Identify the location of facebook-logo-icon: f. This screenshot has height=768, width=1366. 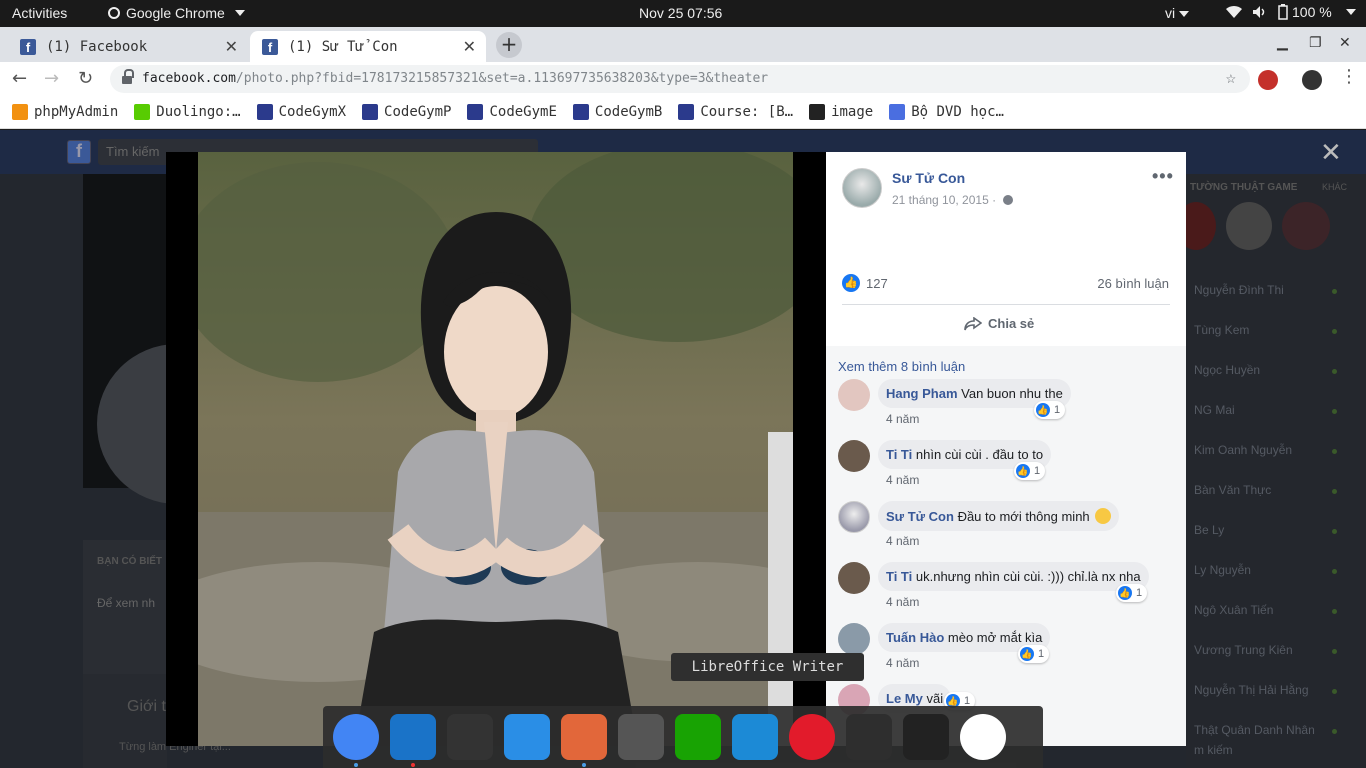
(79, 152).